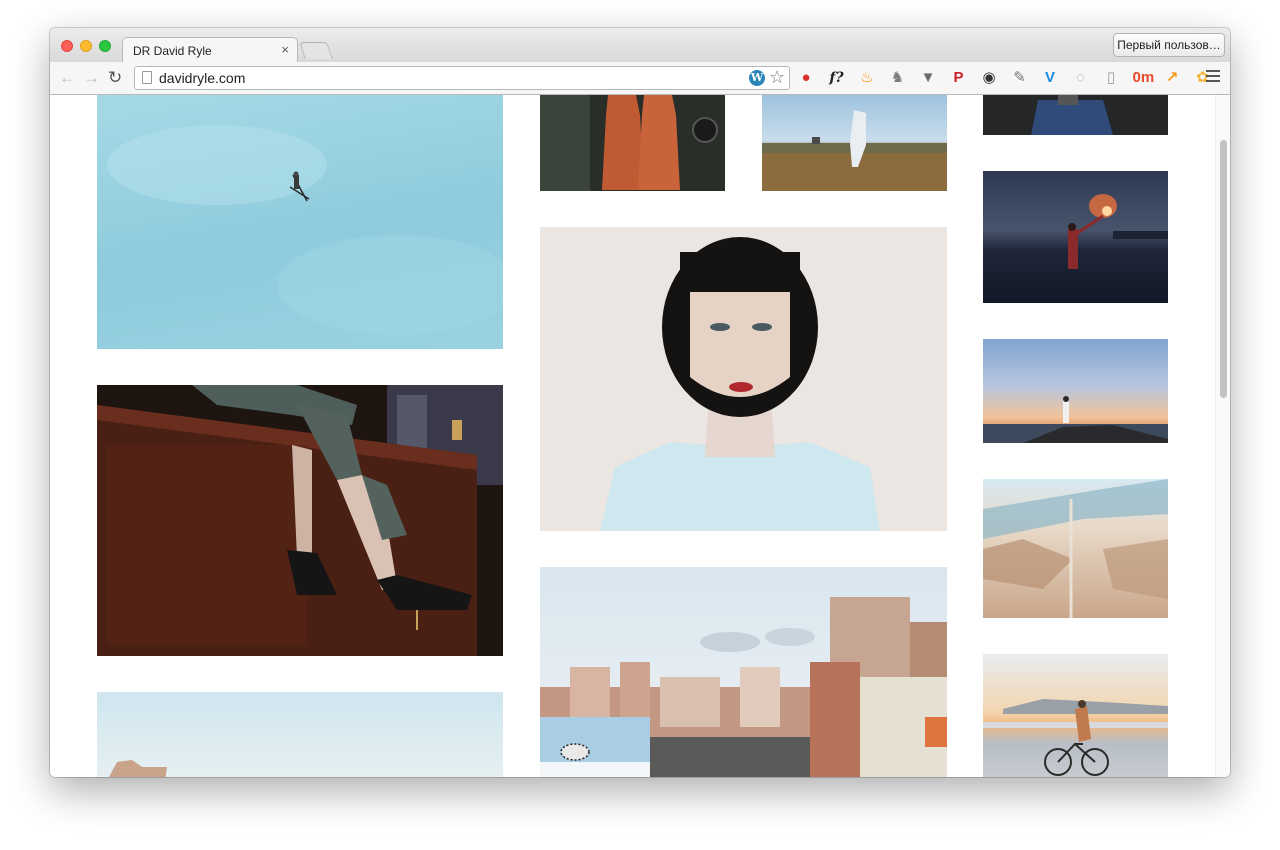 This screenshot has height=850, width=1280. Describe the element at coordinates (67, 78) in the screenshot. I see `back-icon: ←` at that location.